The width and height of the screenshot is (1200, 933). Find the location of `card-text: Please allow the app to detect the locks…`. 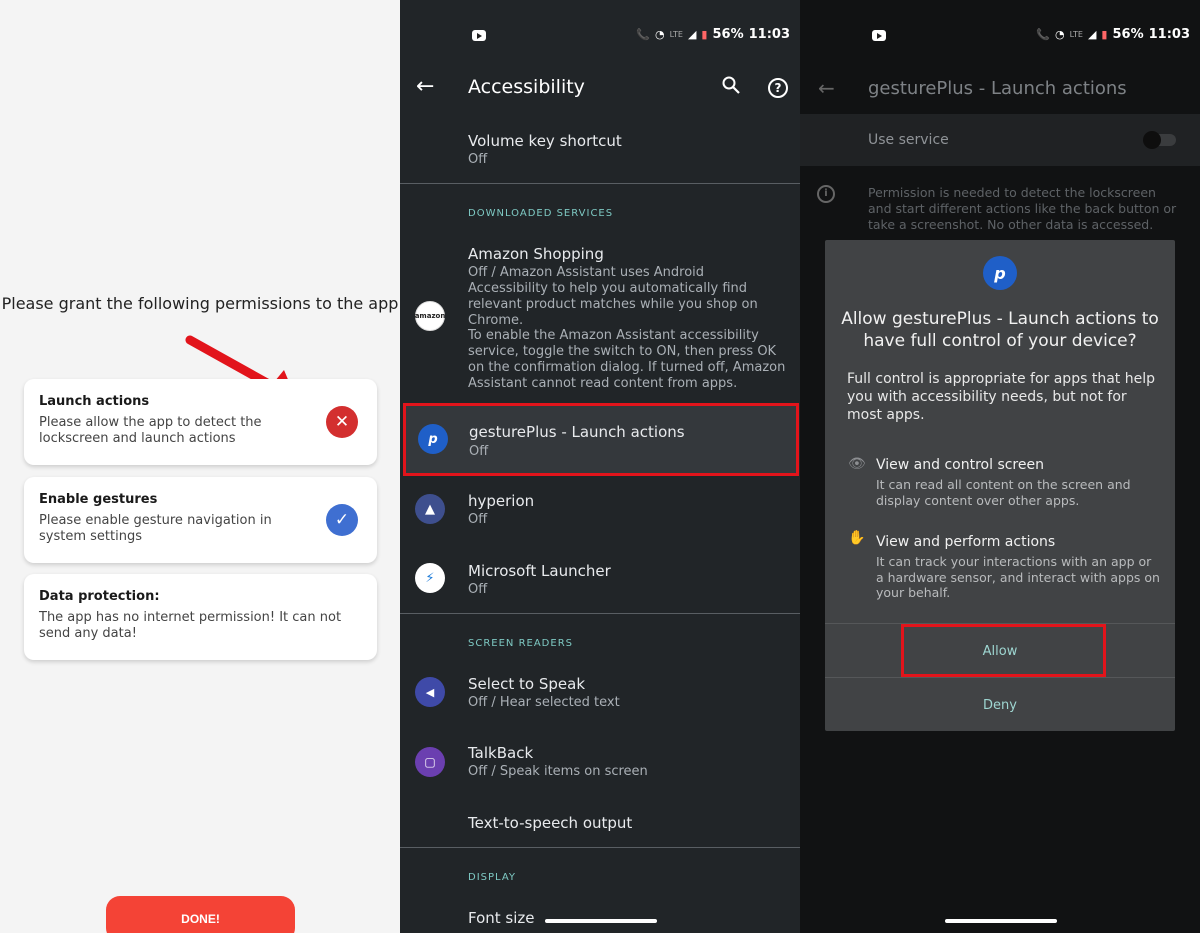

card-text: Please allow the app to detect the locks… is located at coordinates (150, 430).